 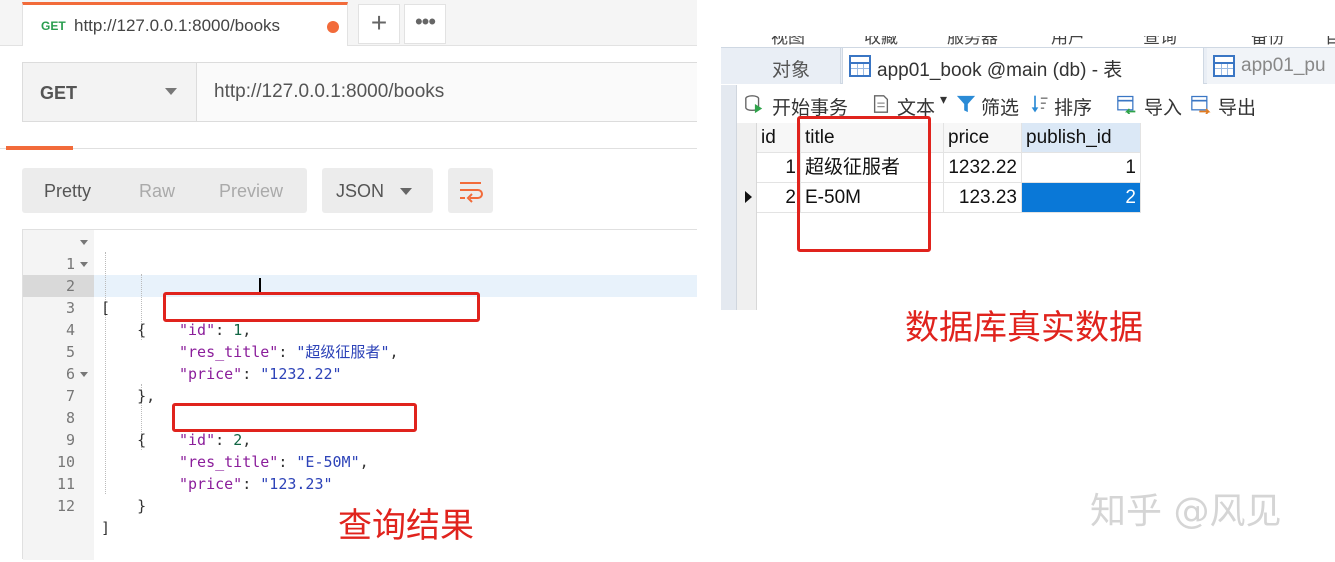 What do you see at coordinates (1081, 138) in the screenshot?
I see `column-header-publish-id: publish_id` at bounding box center [1081, 138].